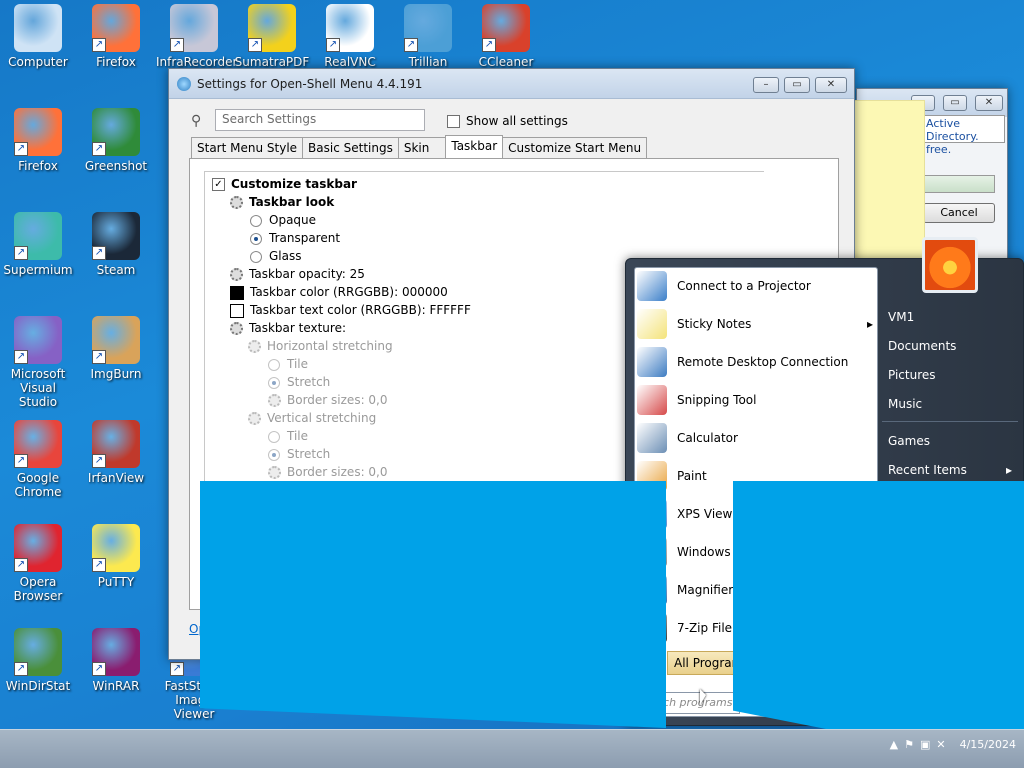 The width and height of the screenshot is (1024, 768). I want to click on desktop-icon: ↗ Trillian, so click(428, 36).